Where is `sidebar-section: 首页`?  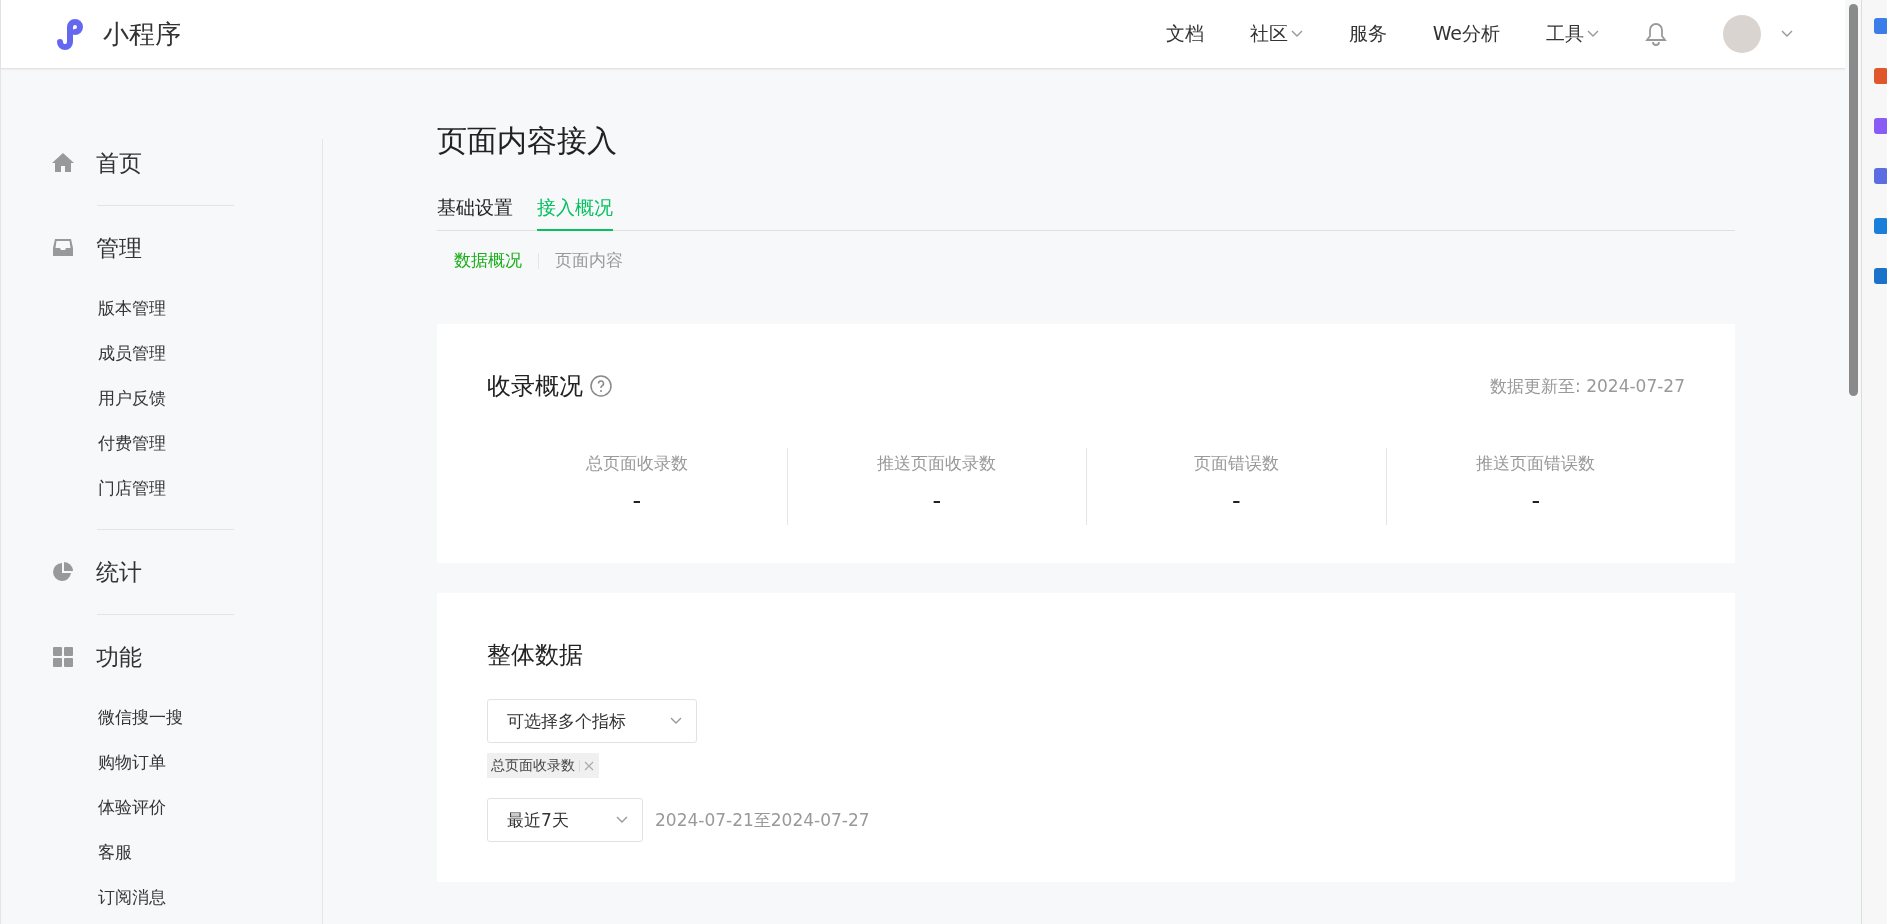
sidebar-section: 首页 is located at coordinates (186, 163).